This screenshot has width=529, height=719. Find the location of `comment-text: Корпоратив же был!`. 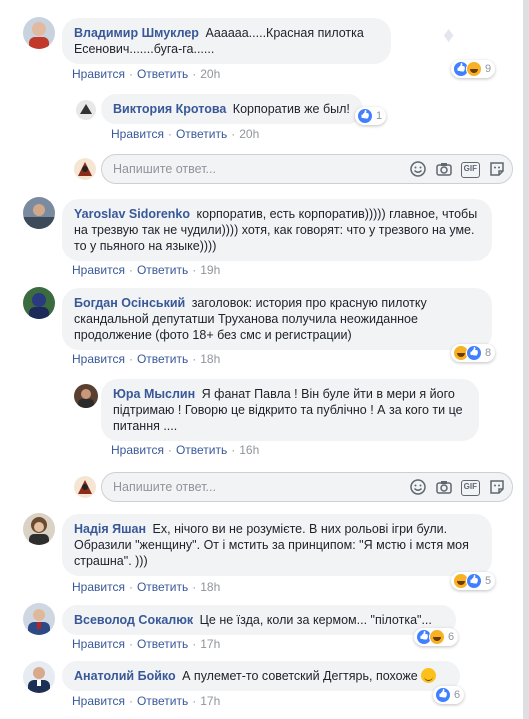

comment-text: Корпоратив же был! is located at coordinates (291, 109).